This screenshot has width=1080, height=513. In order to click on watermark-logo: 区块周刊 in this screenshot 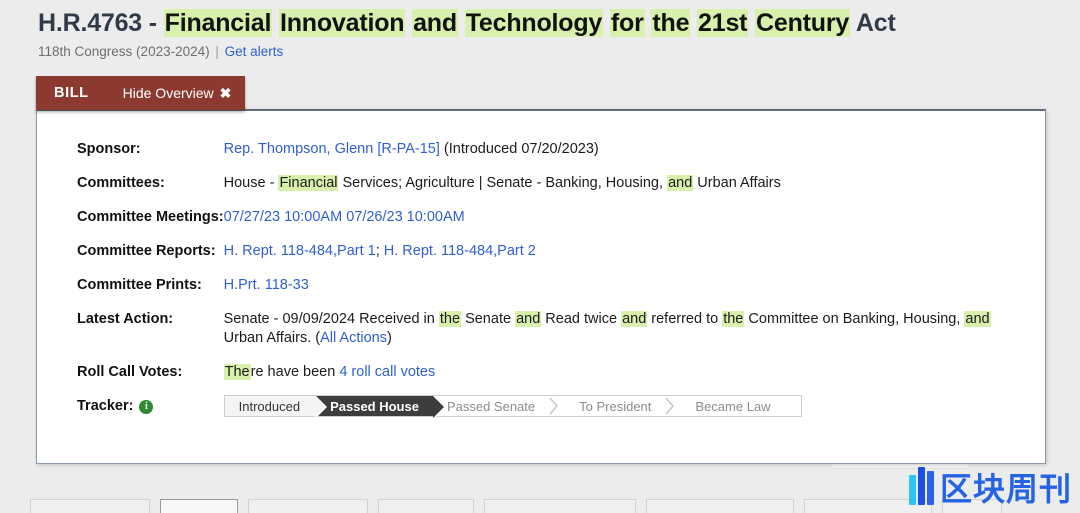, I will do `click(990, 487)`.